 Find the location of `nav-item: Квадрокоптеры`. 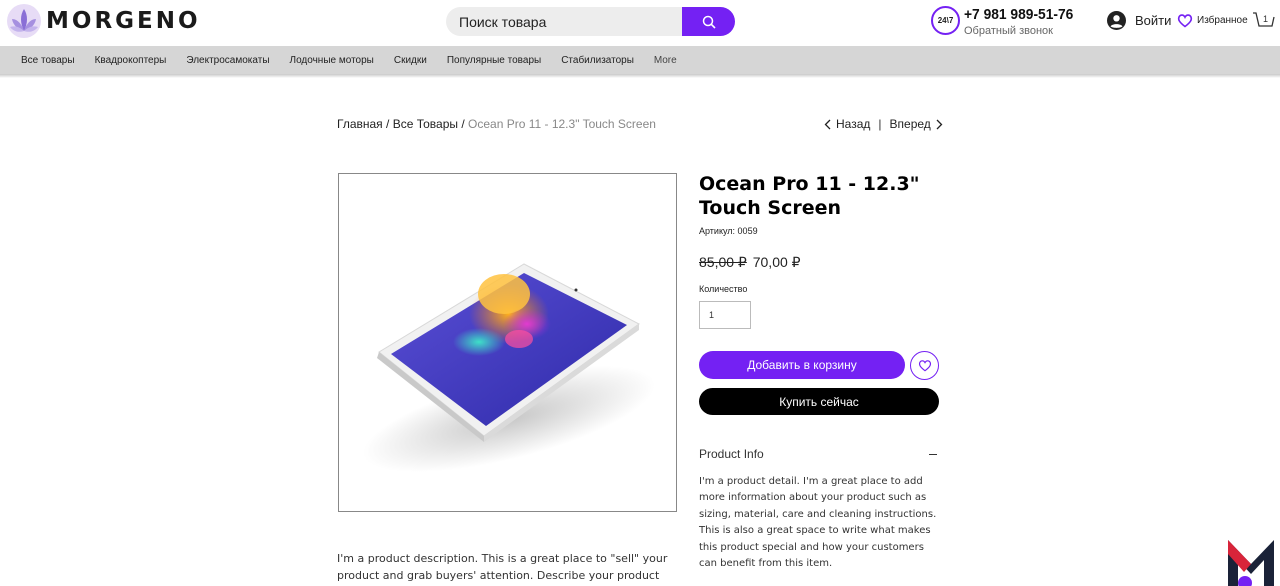

nav-item: Квадрокоптеры is located at coordinates (131, 60).